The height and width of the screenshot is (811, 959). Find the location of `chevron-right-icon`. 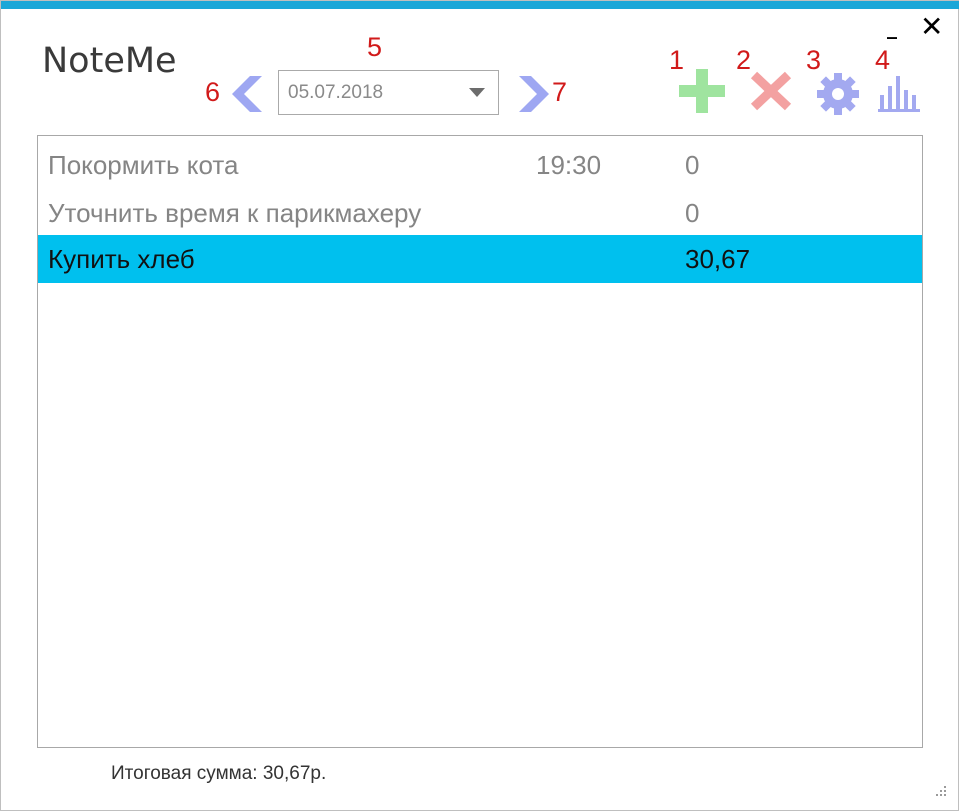

chevron-right-icon is located at coordinates (534, 94).